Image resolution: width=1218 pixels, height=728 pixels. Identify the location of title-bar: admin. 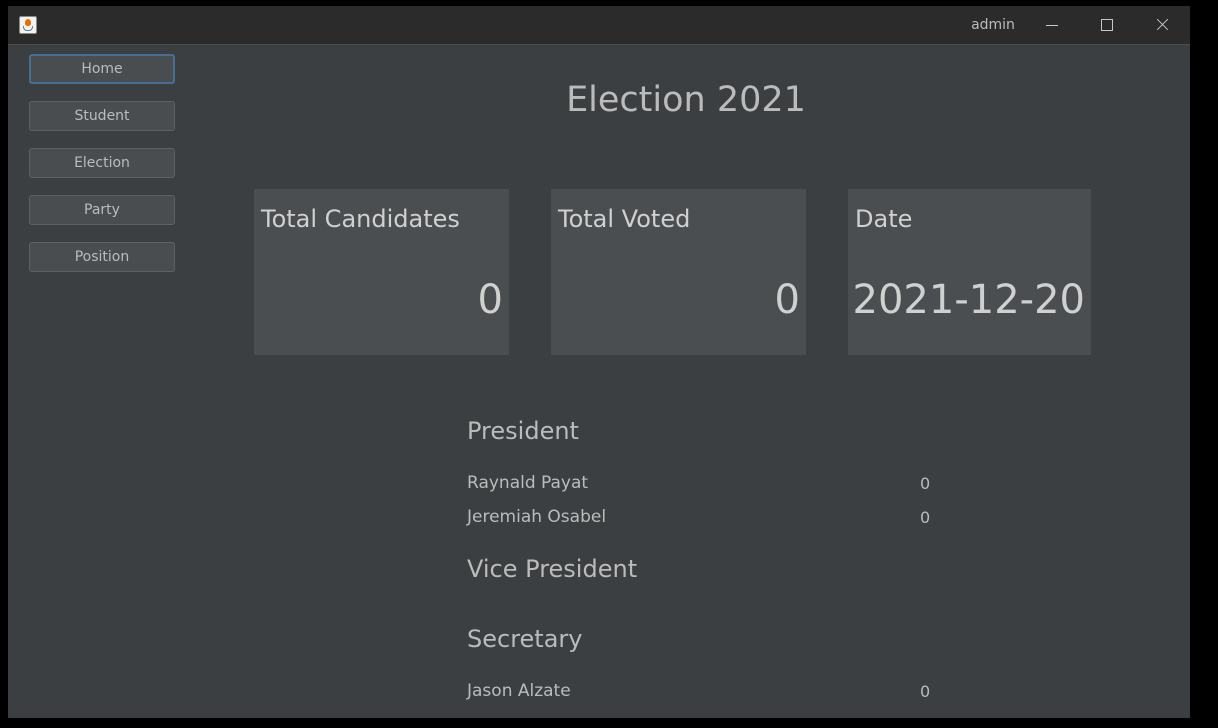
(599, 25).